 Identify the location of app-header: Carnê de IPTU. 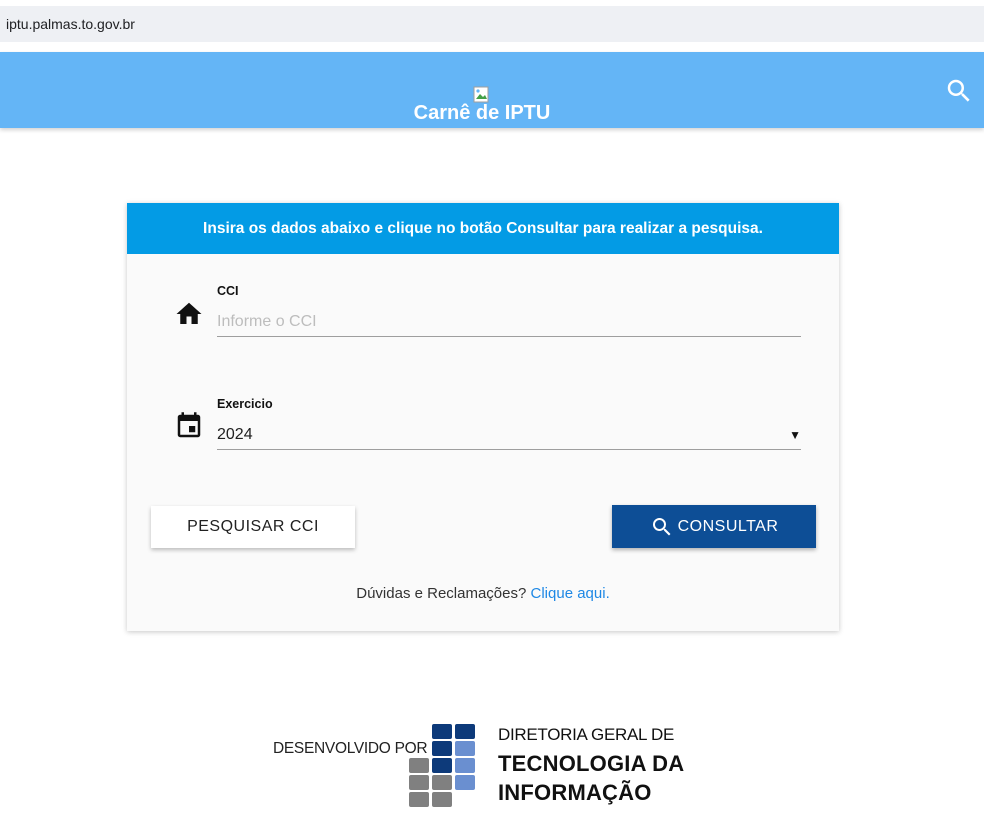
(492, 90).